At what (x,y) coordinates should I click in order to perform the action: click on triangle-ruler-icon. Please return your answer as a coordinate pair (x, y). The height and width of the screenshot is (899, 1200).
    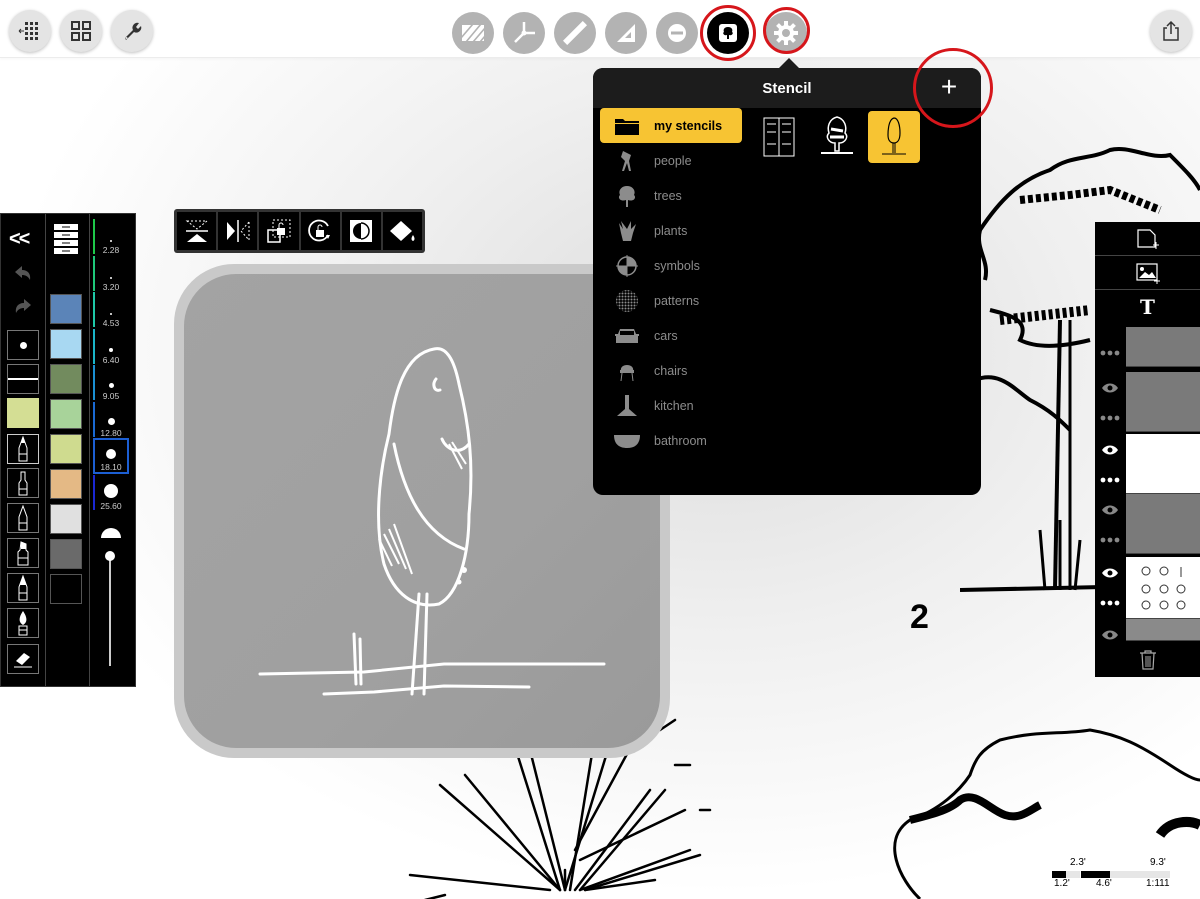
    Looking at the image, I should click on (626, 33).